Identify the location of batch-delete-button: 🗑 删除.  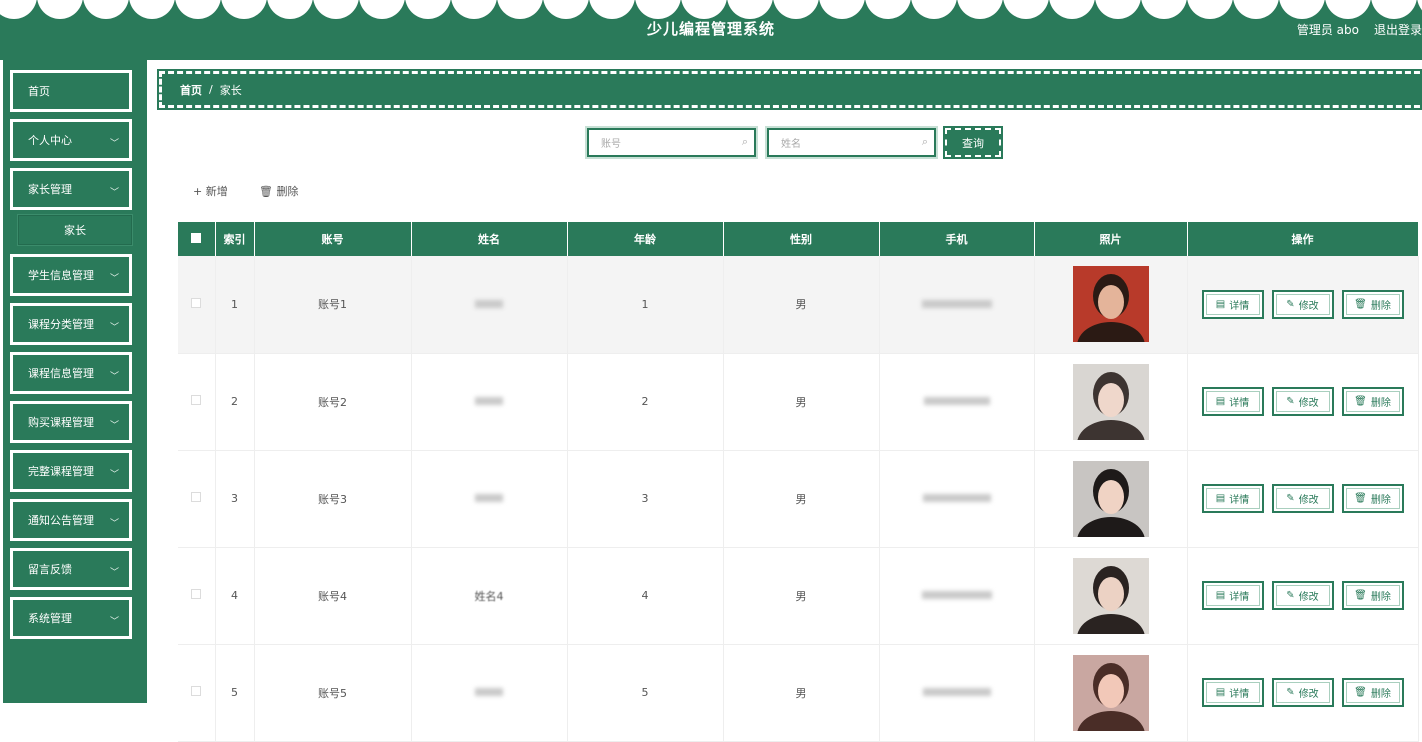
(278, 191).